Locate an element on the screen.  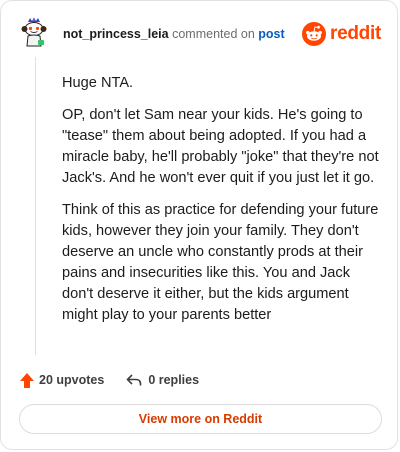
post-link: post is located at coordinates (271, 34).